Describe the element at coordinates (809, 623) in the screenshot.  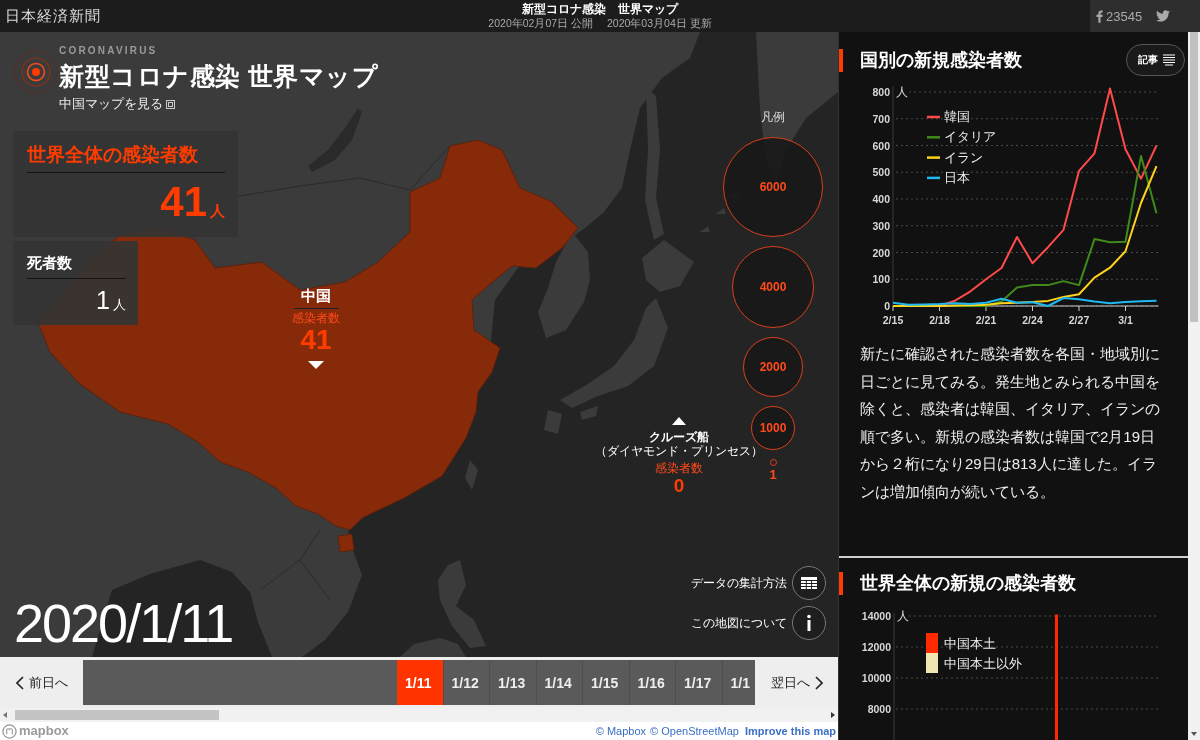
I see `info-icon` at that location.